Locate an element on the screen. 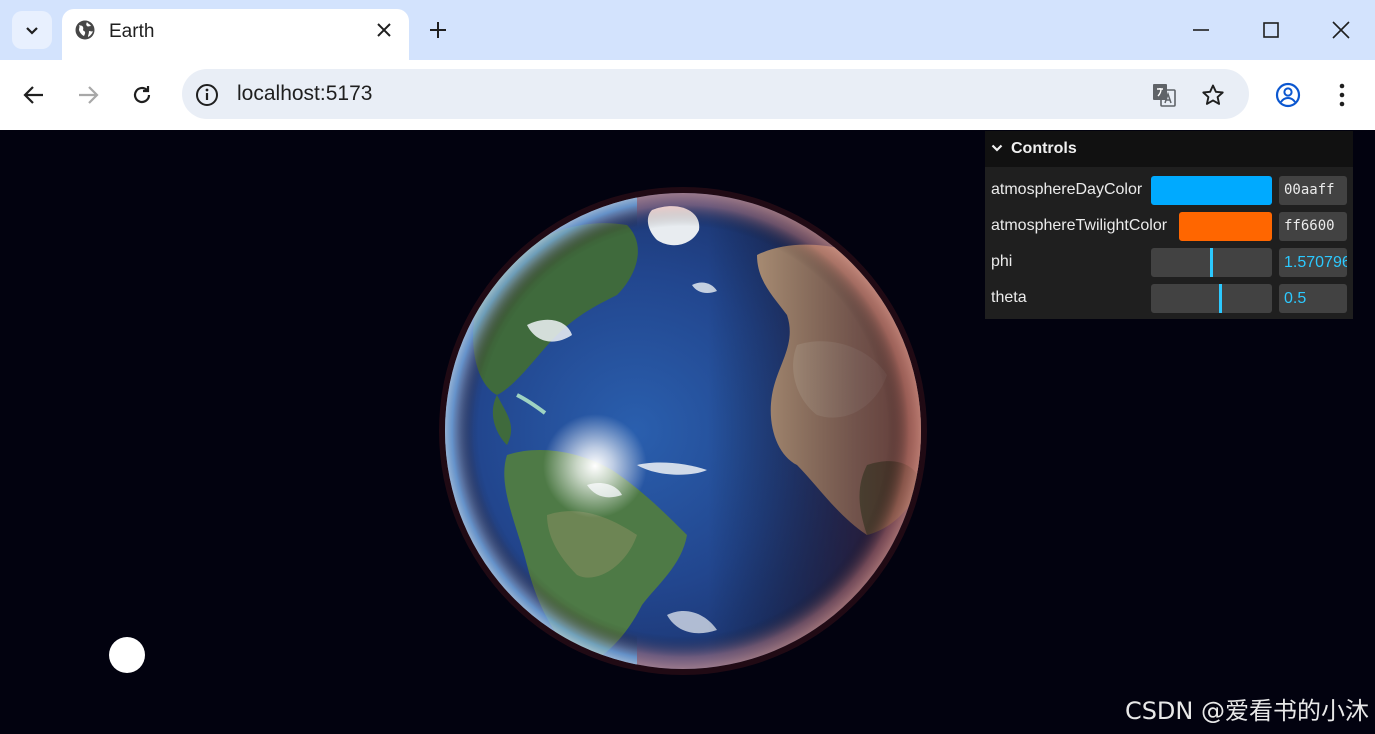 The width and height of the screenshot is (1375, 734). new-tab-button is located at coordinates (438, 30).